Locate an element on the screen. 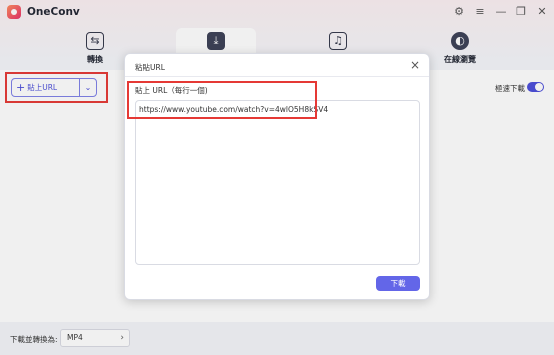 This screenshot has height=355, width=554. highlight-box-url-input is located at coordinates (222, 100).